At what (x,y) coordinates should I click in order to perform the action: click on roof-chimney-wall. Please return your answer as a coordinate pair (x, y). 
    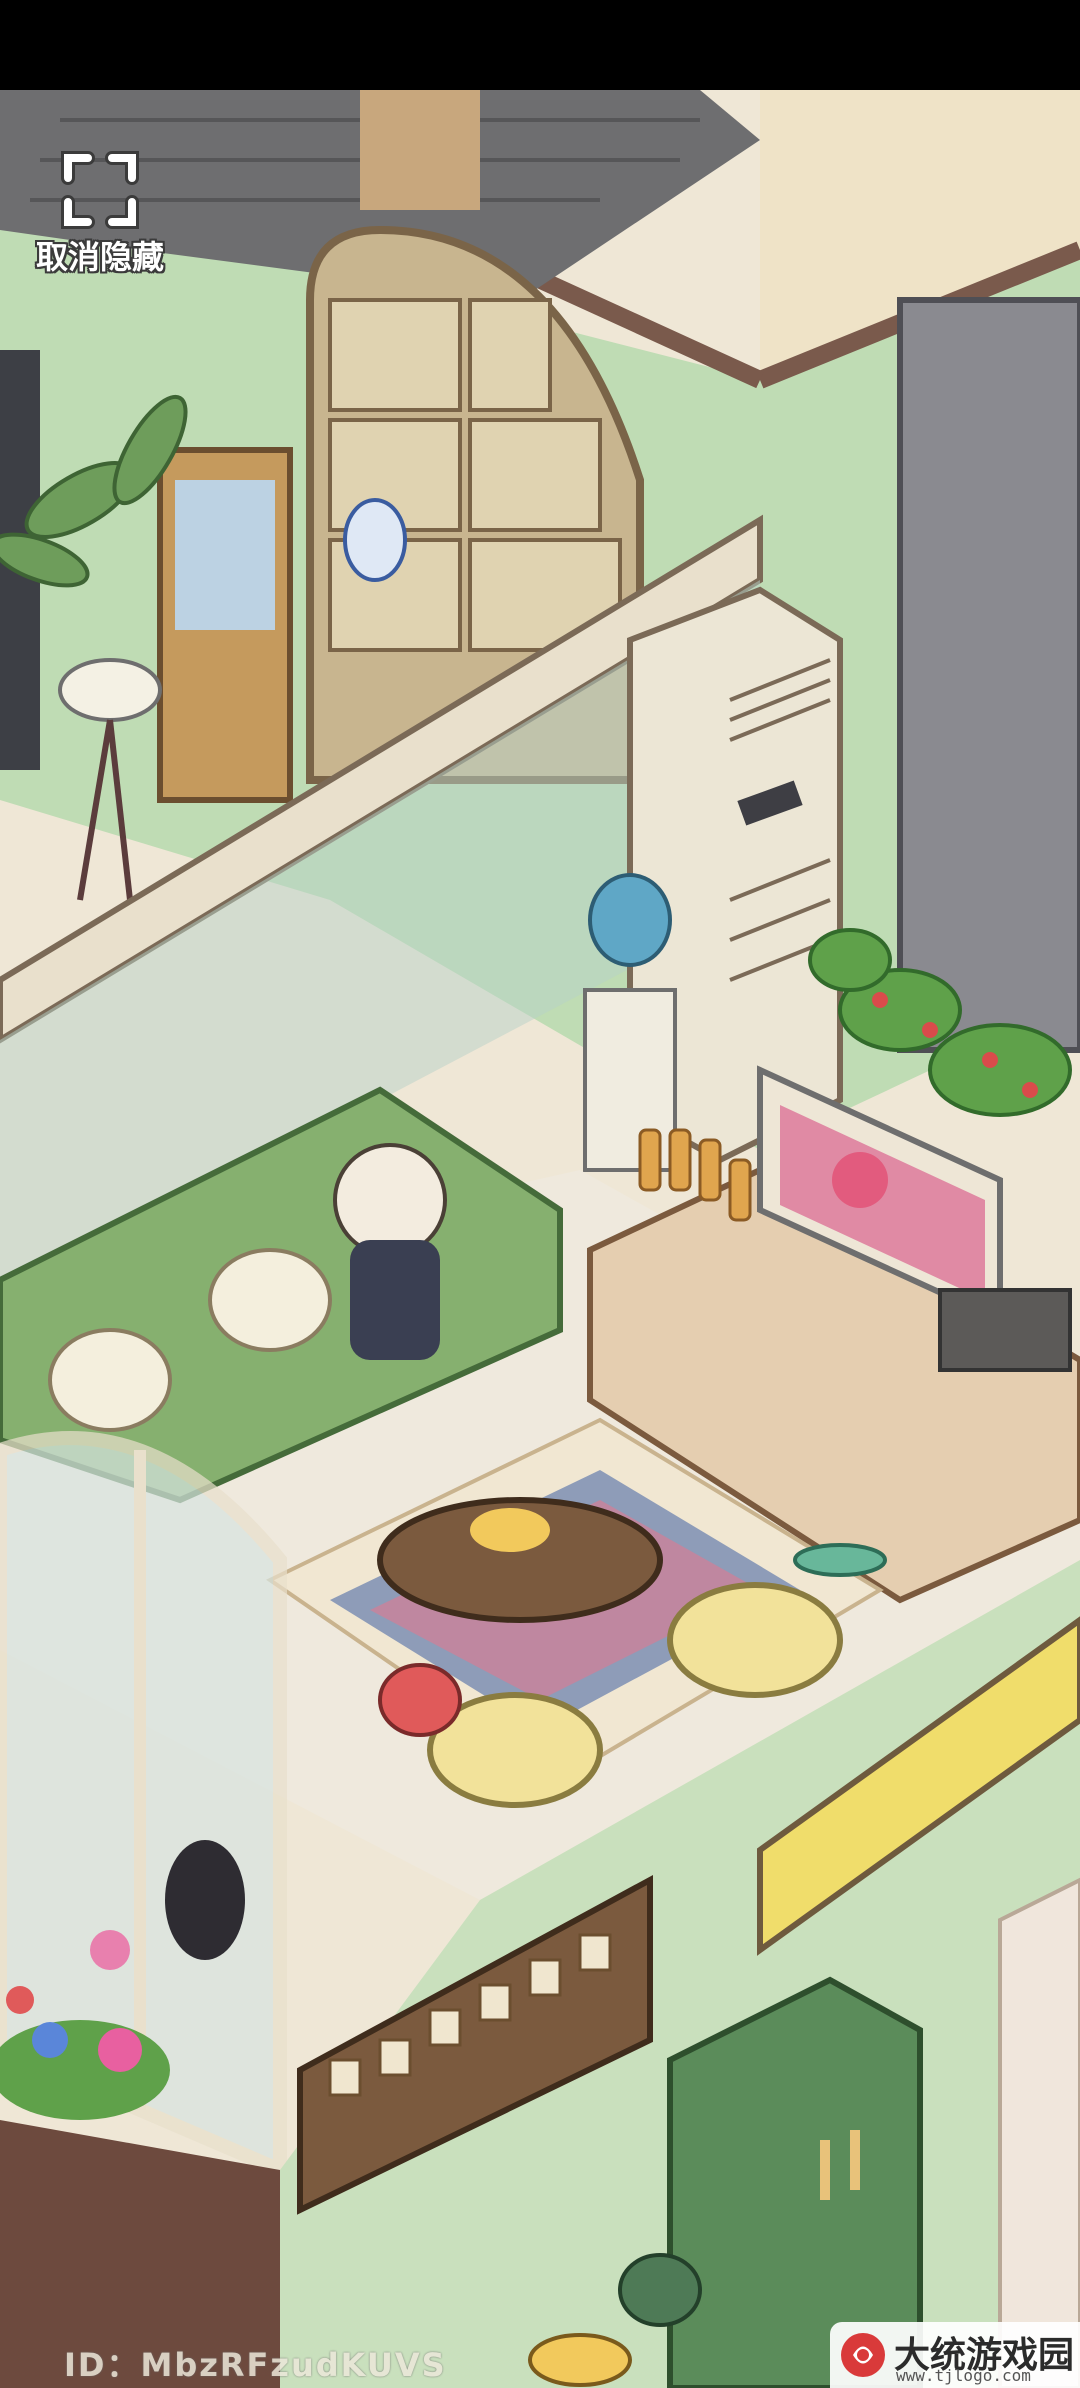
    Looking at the image, I should click on (420, 150).